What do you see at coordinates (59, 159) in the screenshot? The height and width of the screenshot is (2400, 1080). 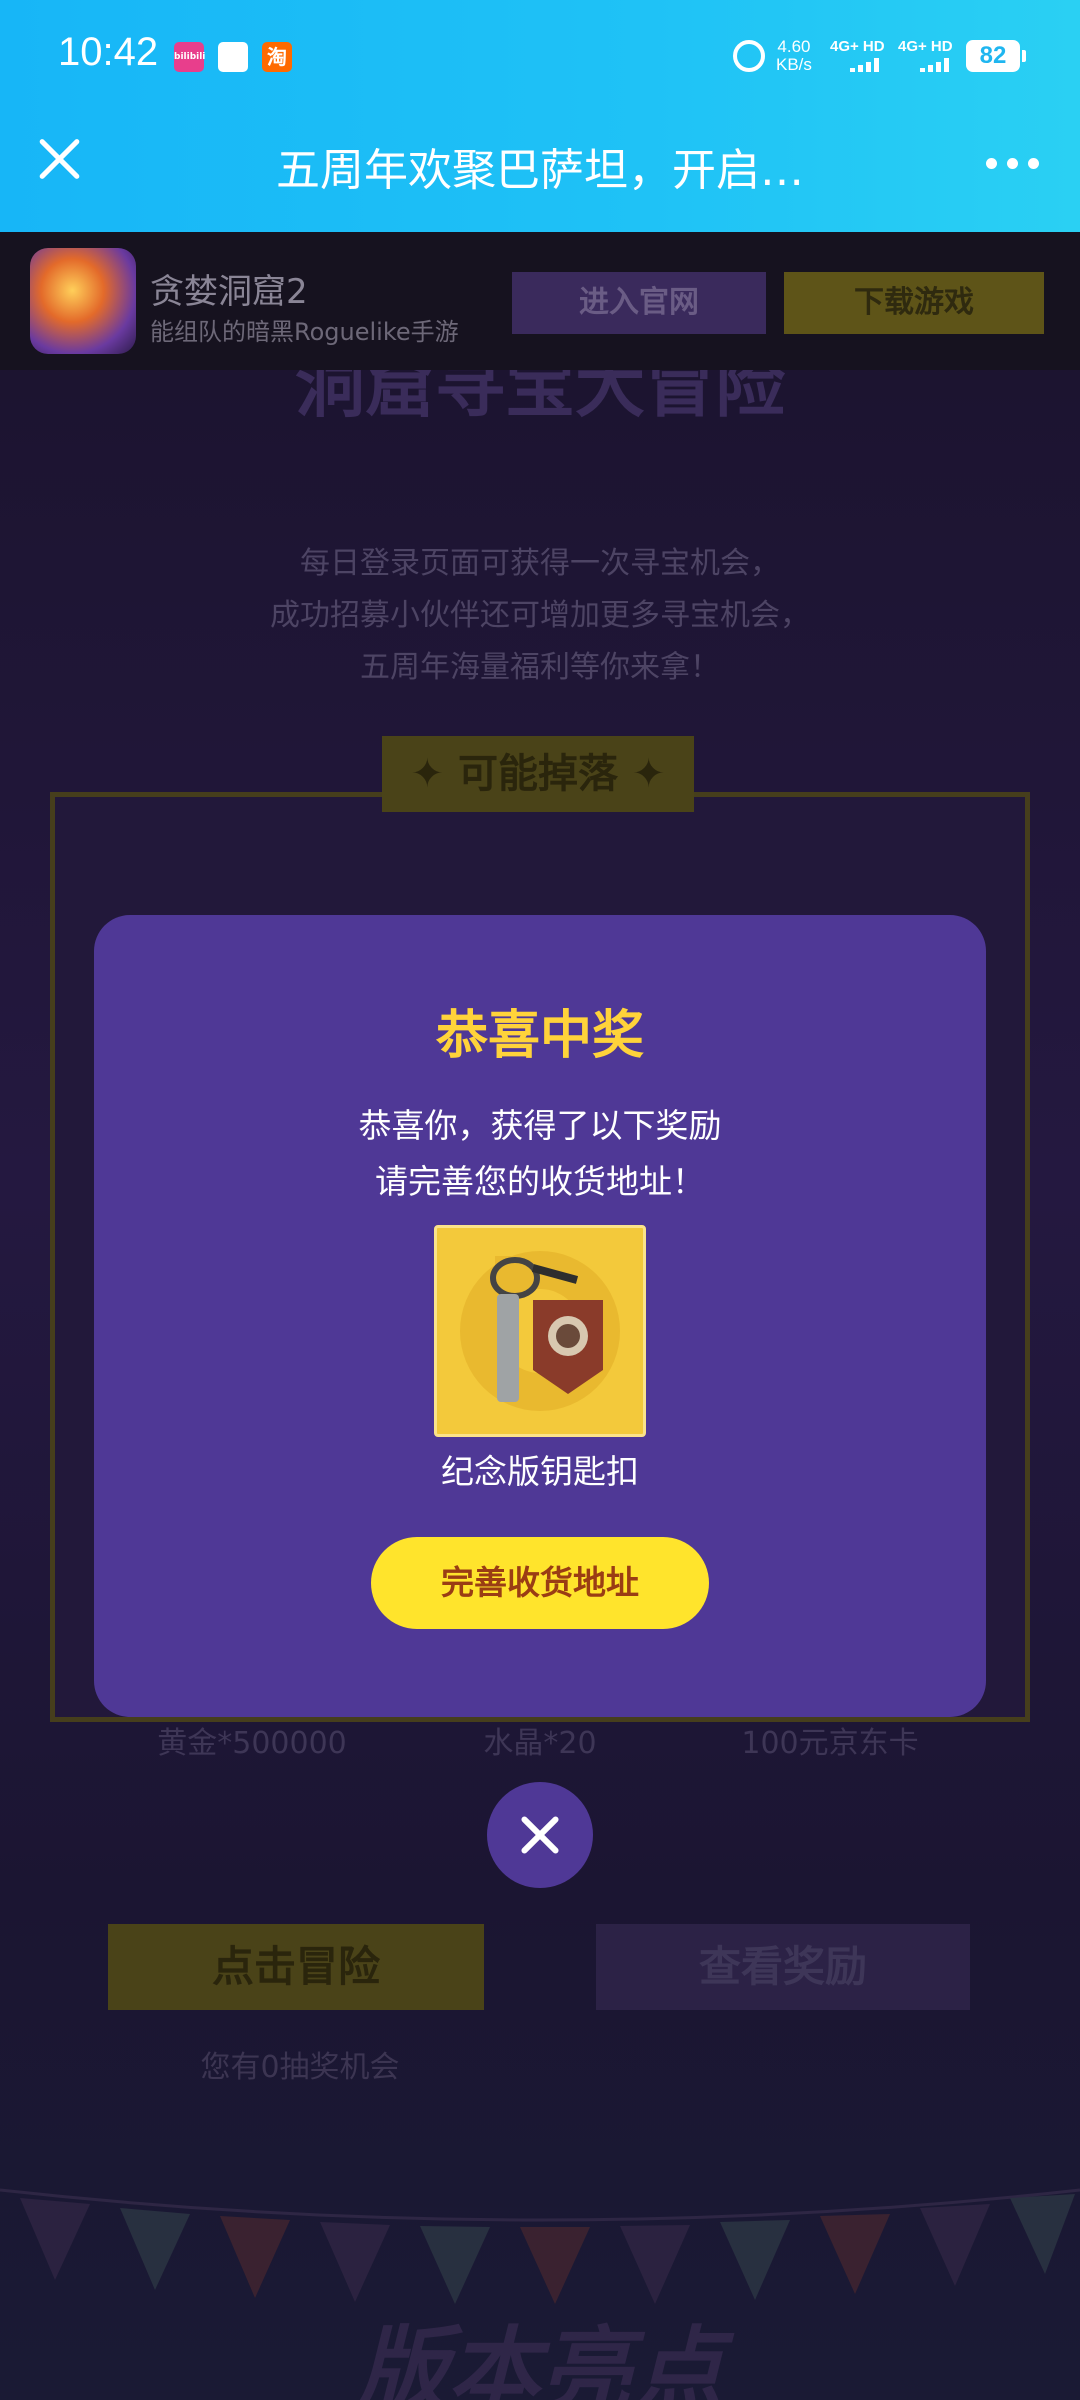 I see `close-page-icon` at bounding box center [59, 159].